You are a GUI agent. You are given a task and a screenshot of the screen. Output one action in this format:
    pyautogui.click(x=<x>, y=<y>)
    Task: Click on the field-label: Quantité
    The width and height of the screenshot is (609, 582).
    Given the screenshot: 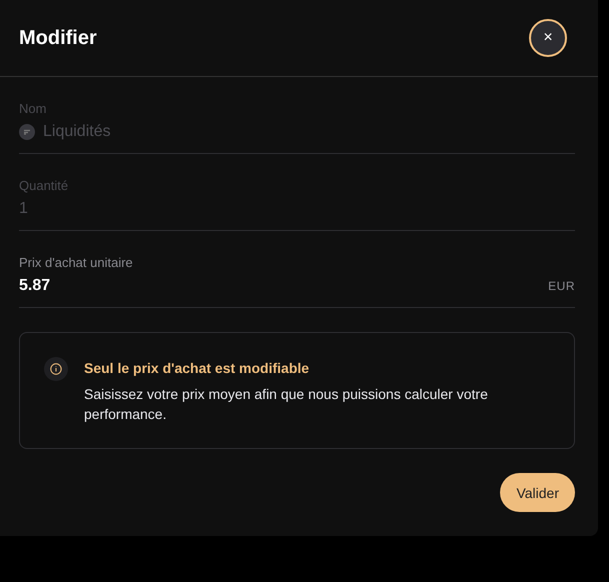 What is the action you would take?
    pyautogui.click(x=43, y=185)
    